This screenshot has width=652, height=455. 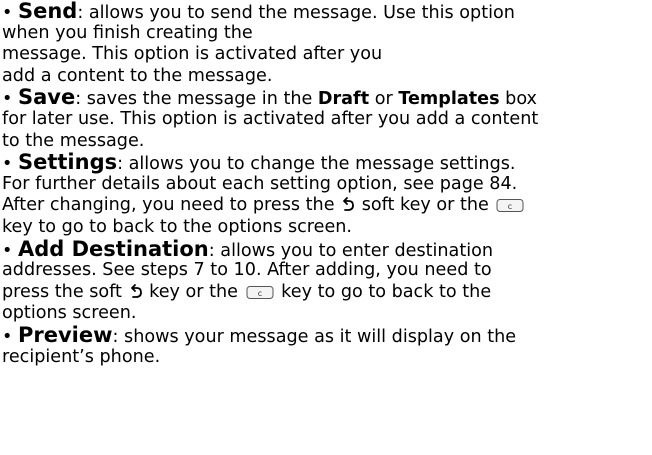 I want to click on option-desc: key or the, so click(x=193, y=291).